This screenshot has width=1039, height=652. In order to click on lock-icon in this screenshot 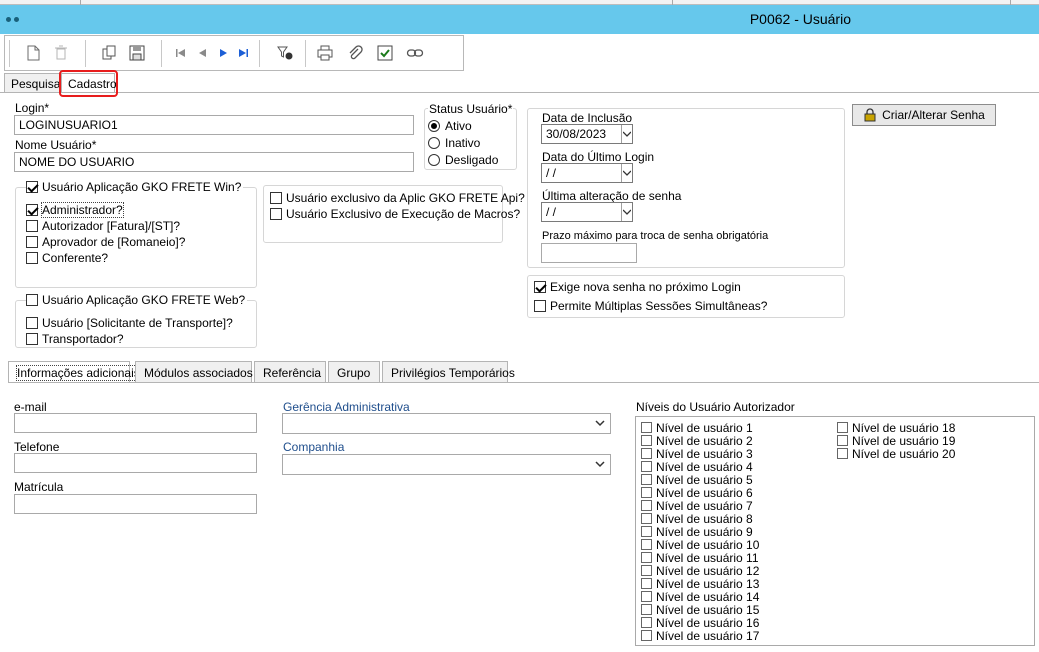, I will do `click(870, 115)`.